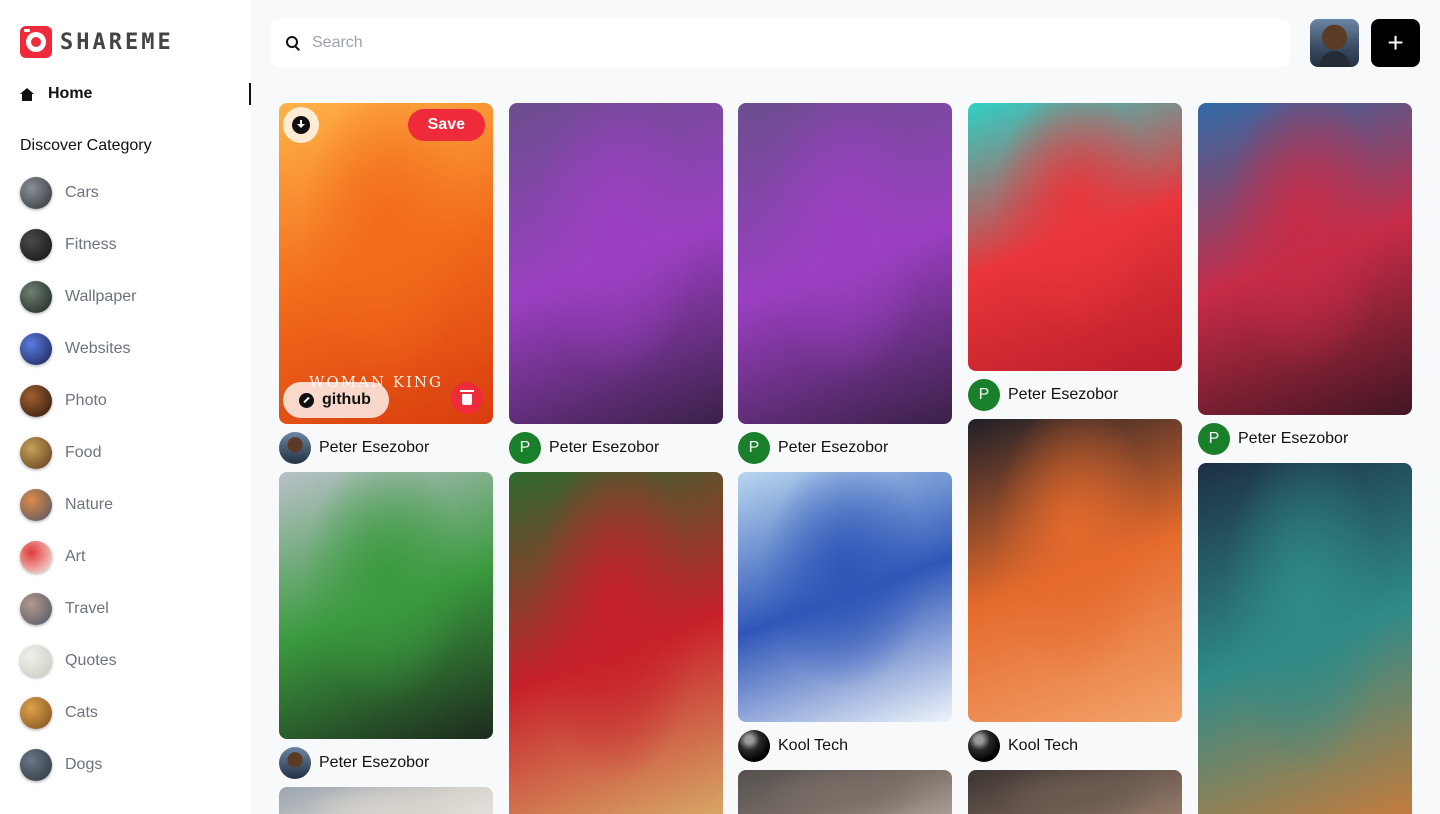  What do you see at coordinates (89, 504) in the screenshot?
I see `sidebar-item-label: Nature` at bounding box center [89, 504].